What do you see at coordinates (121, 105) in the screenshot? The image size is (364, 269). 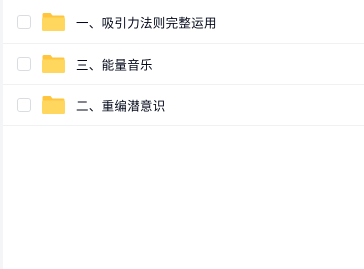 I see `folder-name: 二、重编潜意识` at bounding box center [121, 105].